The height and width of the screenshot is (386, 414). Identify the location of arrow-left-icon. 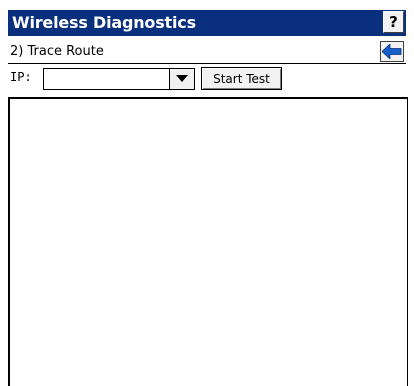
(392, 51).